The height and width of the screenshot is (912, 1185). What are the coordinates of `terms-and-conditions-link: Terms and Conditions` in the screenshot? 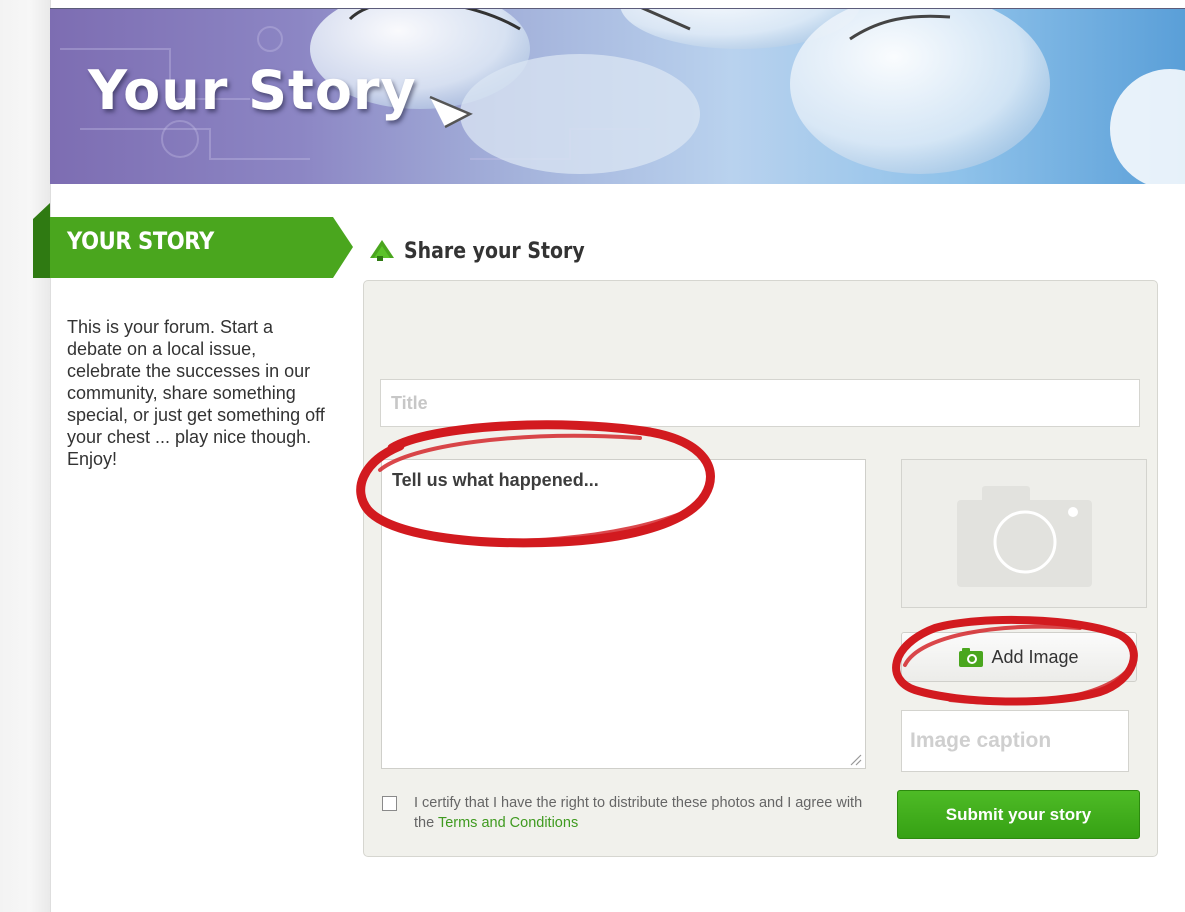 It's located at (508, 823).